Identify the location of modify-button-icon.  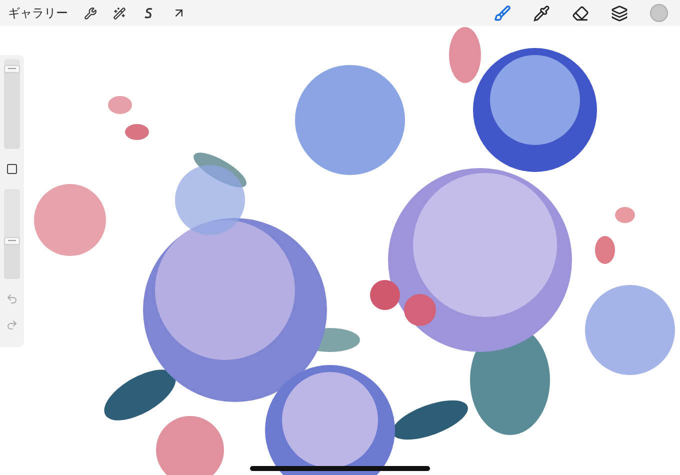
(12, 169).